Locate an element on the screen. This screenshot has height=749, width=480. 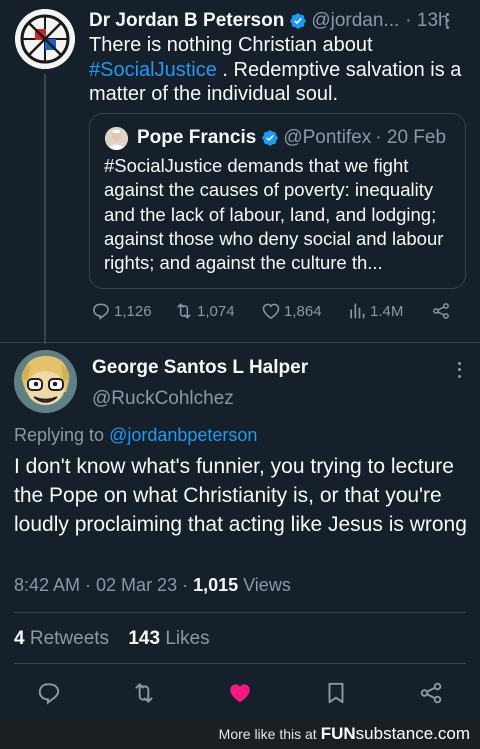
quote-header: Pope Francis @Pontifex · 20 Feb is located at coordinates (275, 138).